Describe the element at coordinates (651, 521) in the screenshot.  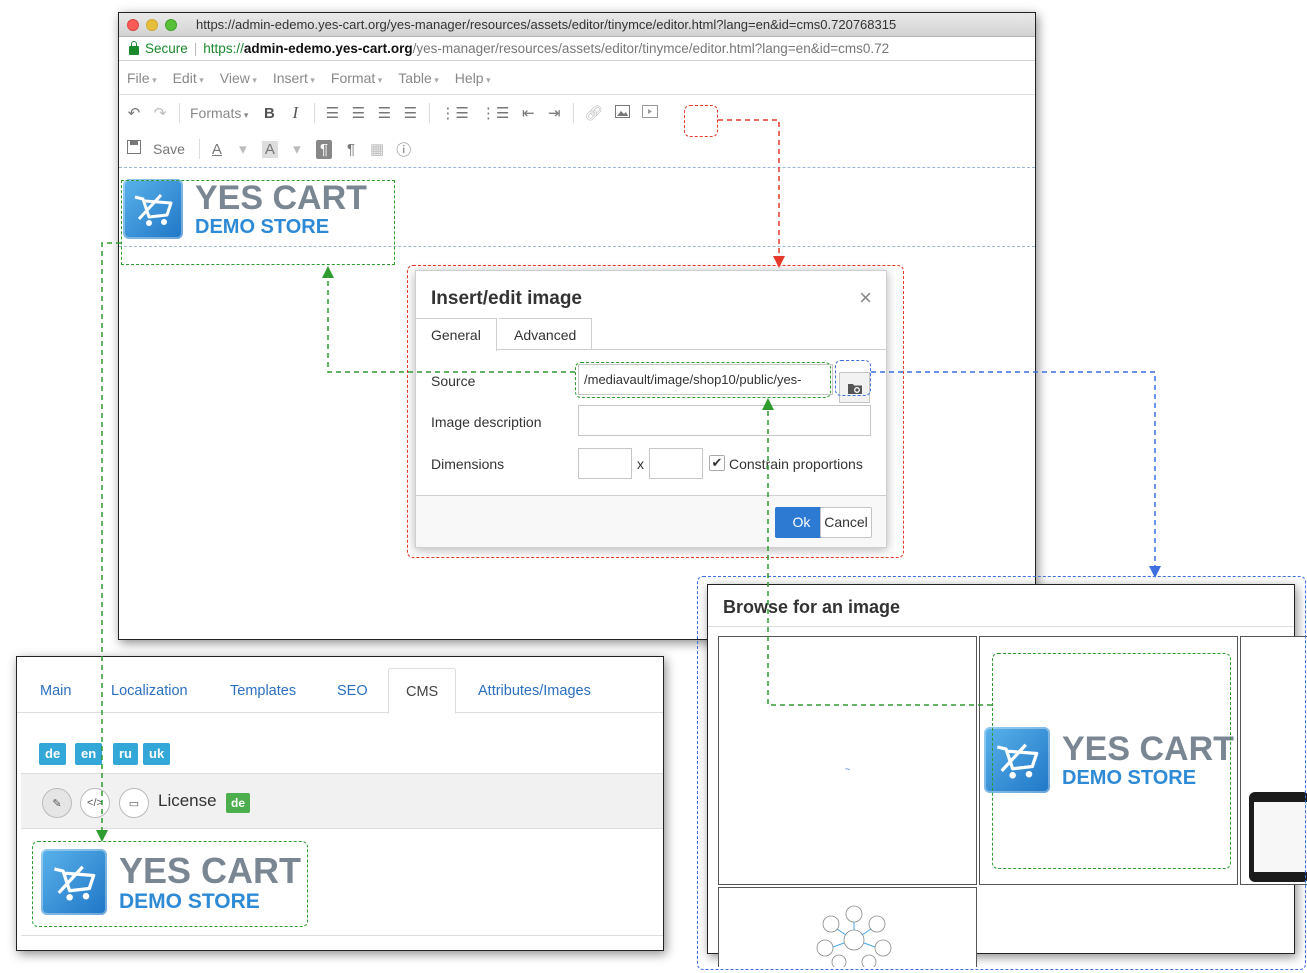
I see `dialog-footer: Ok Cancel` at that location.